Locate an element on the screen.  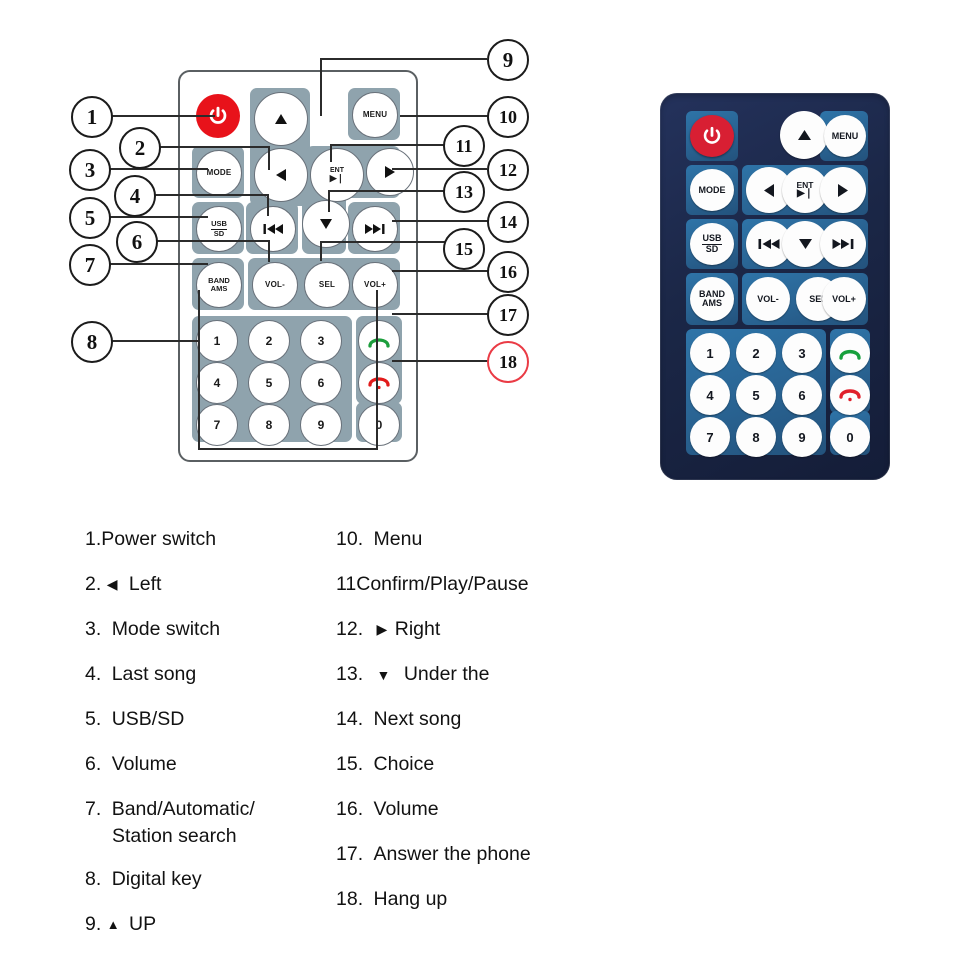
digit-label: 7 is located at coordinates (710, 437).